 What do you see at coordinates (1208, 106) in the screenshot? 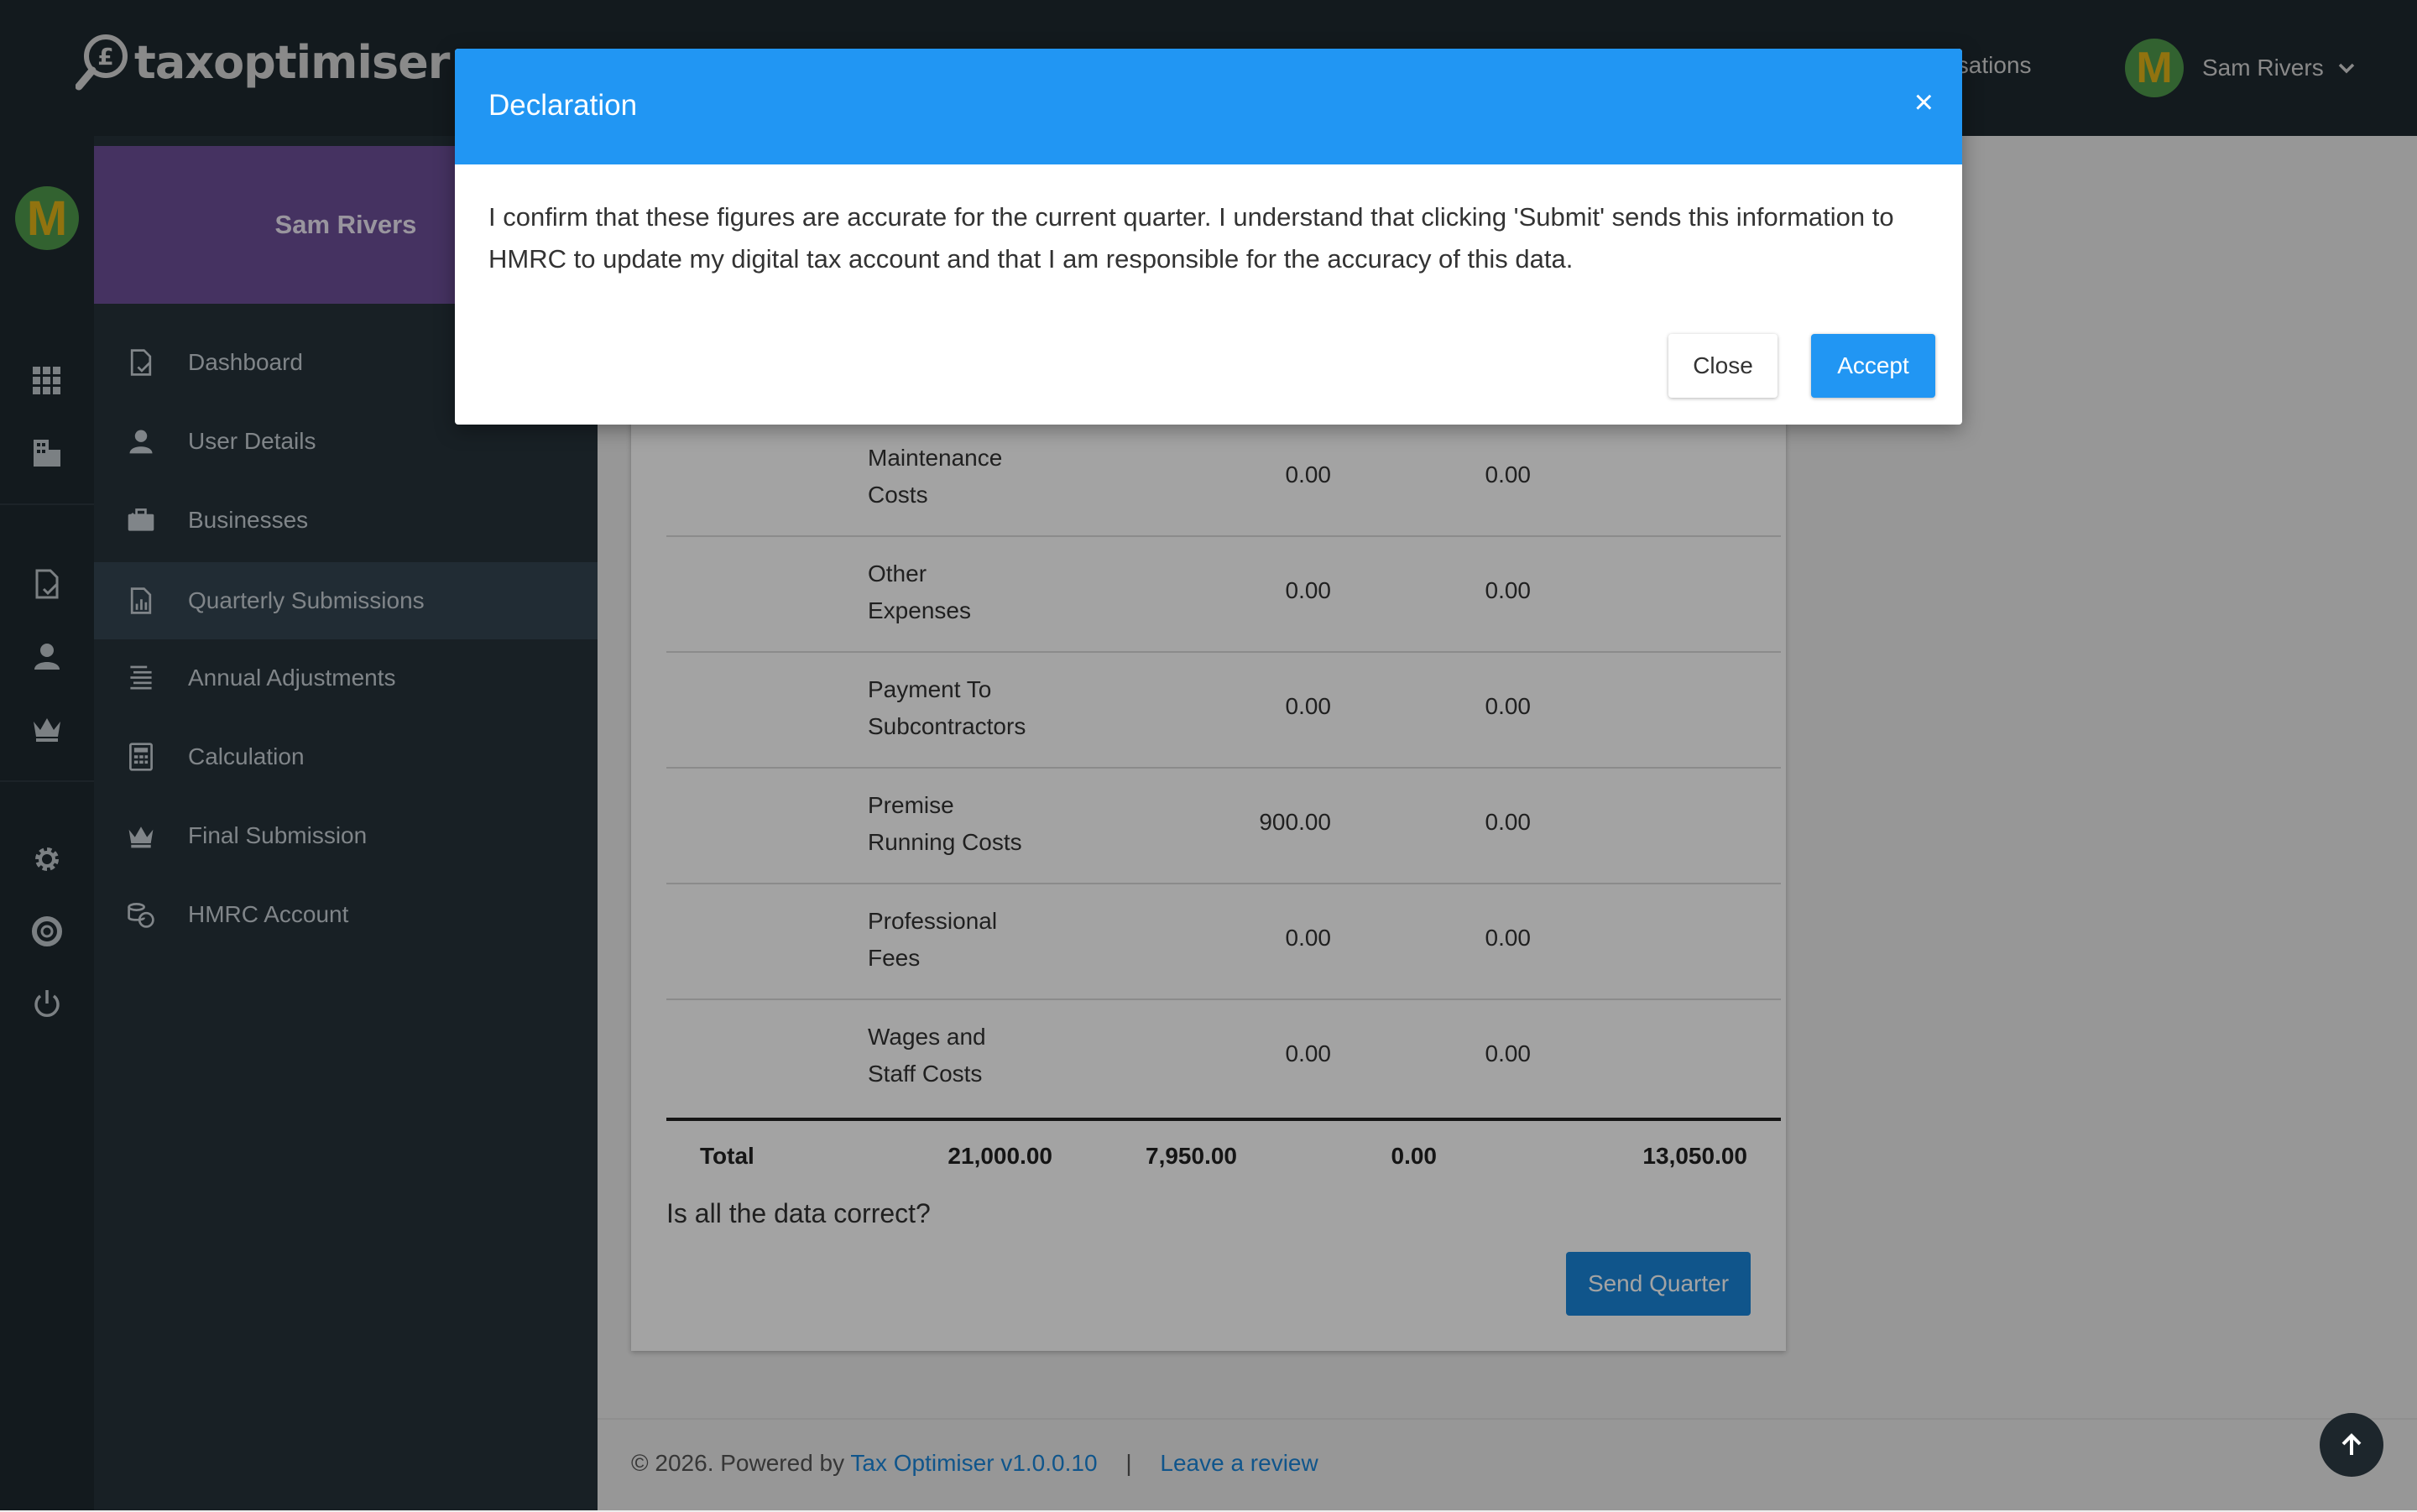
I see `modal-header: Declaration ×` at bounding box center [1208, 106].